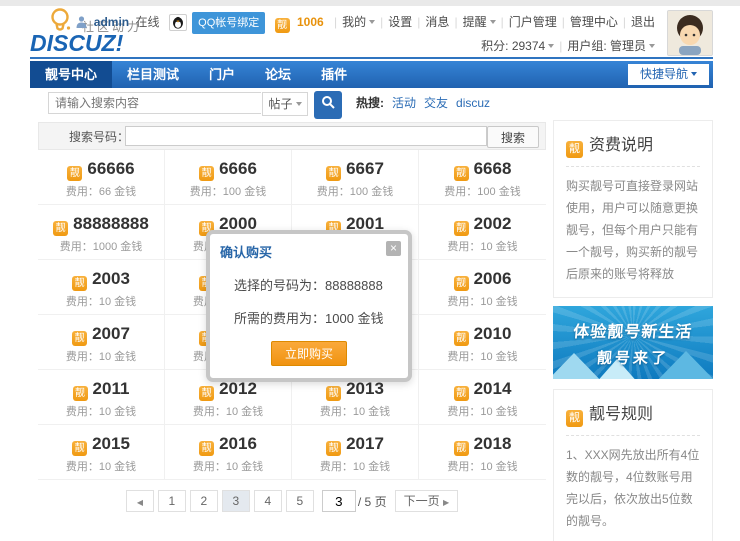  I want to click on header-menu: | 我的 | 设置 | 消息 | 提醒 | 门户管理 | 管理中心 | 退出, so click(492, 22).